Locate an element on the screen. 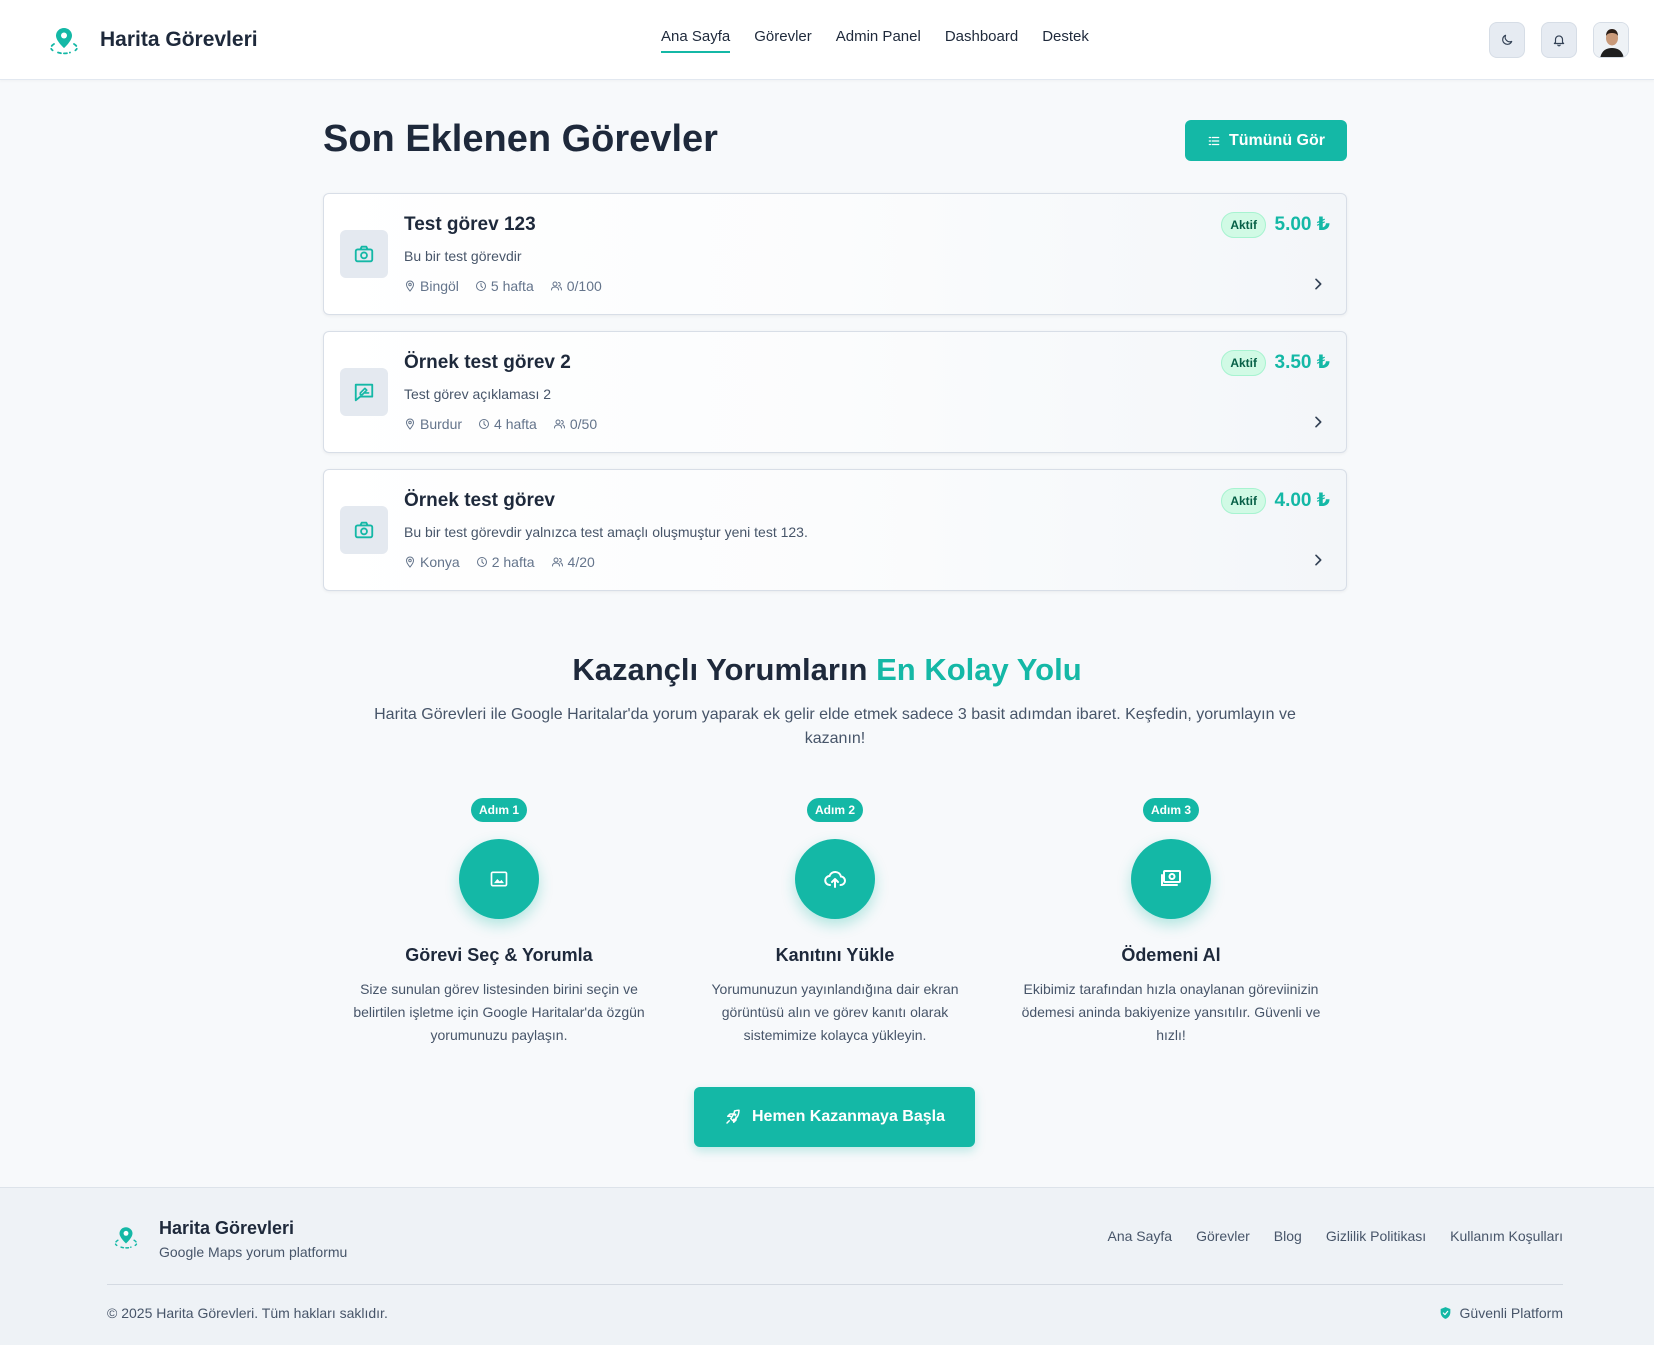 The height and width of the screenshot is (1345, 1654). task-duration-label: 5 hafta is located at coordinates (512, 286).